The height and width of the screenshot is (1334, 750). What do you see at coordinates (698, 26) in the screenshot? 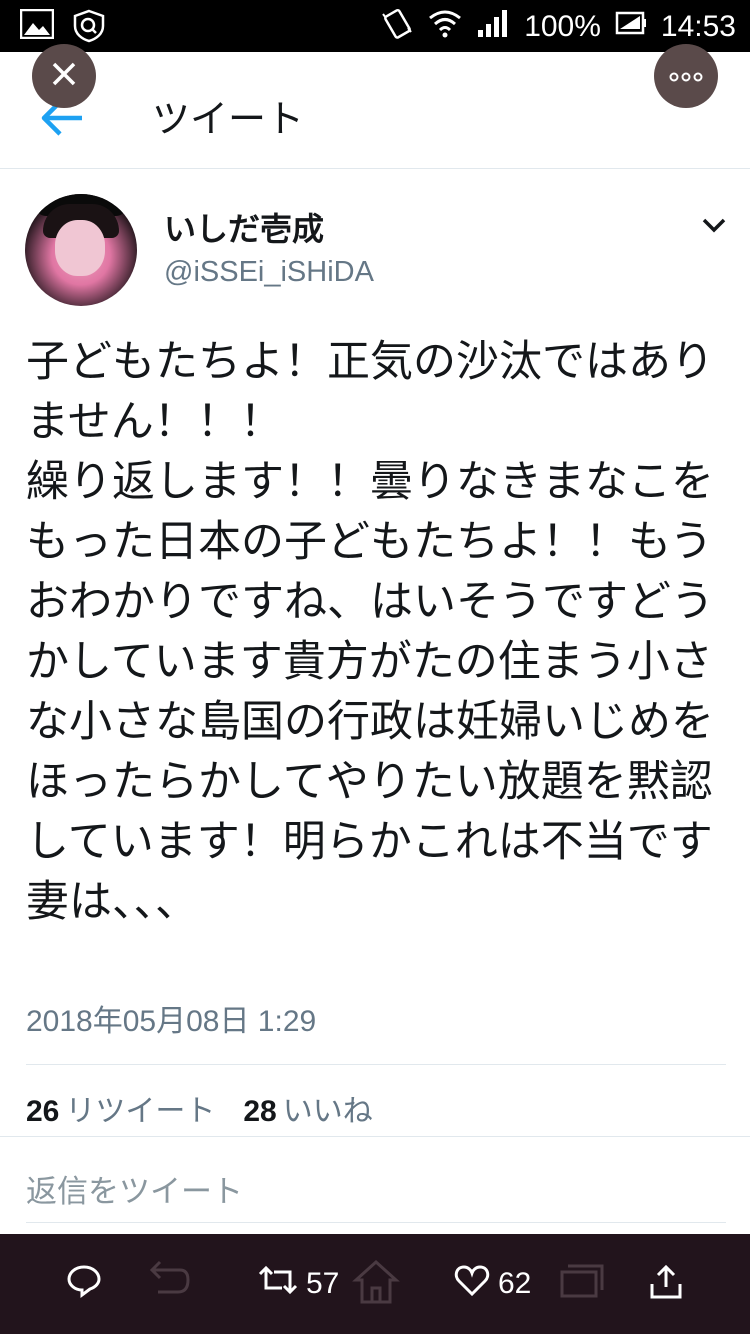
I see `clock: 14:53` at bounding box center [698, 26].